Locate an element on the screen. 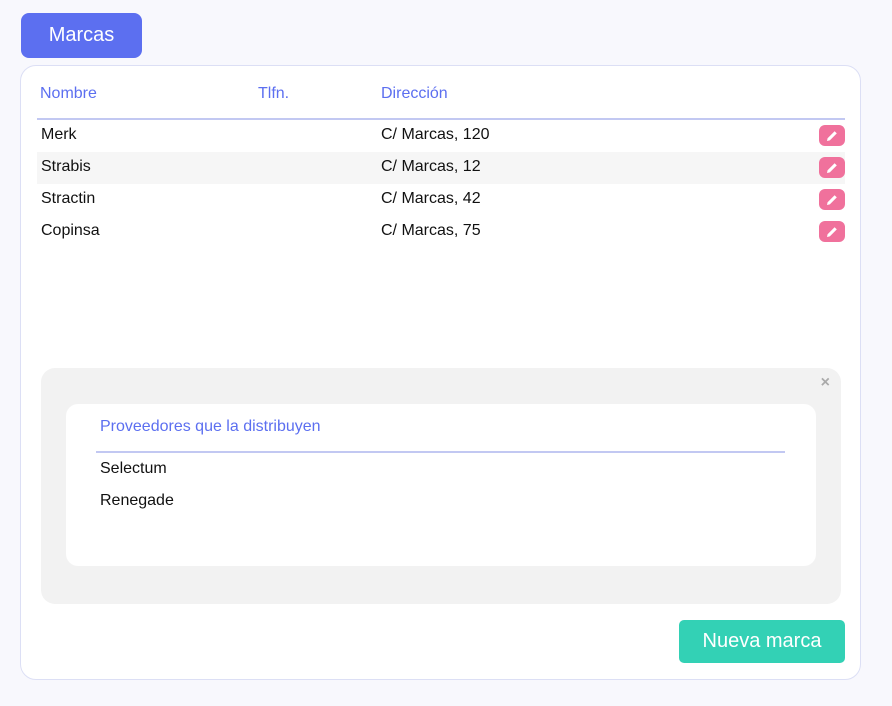 The height and width of the screenshot is (706, 892). column-header-direccion: Dirección is located at coordinates (414, 94).